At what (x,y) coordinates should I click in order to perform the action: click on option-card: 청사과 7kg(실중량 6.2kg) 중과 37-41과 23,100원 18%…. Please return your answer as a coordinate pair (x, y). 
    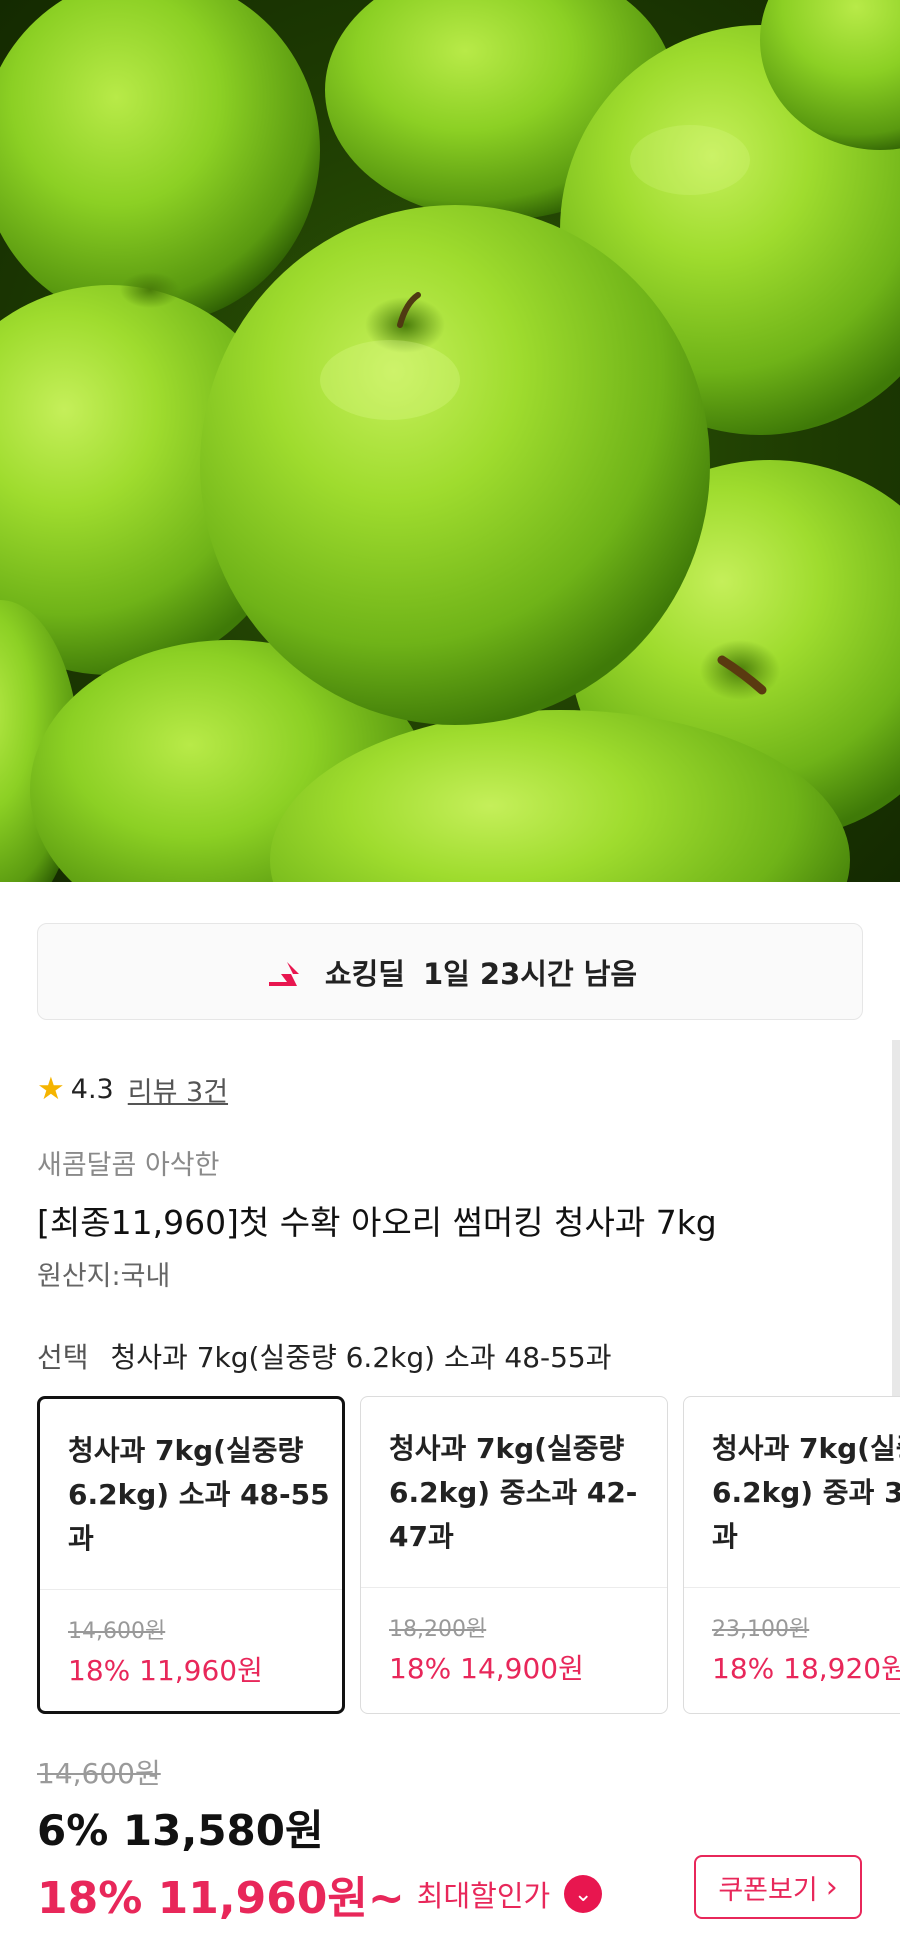
    Looking at the image, I should click on (791, 1555).